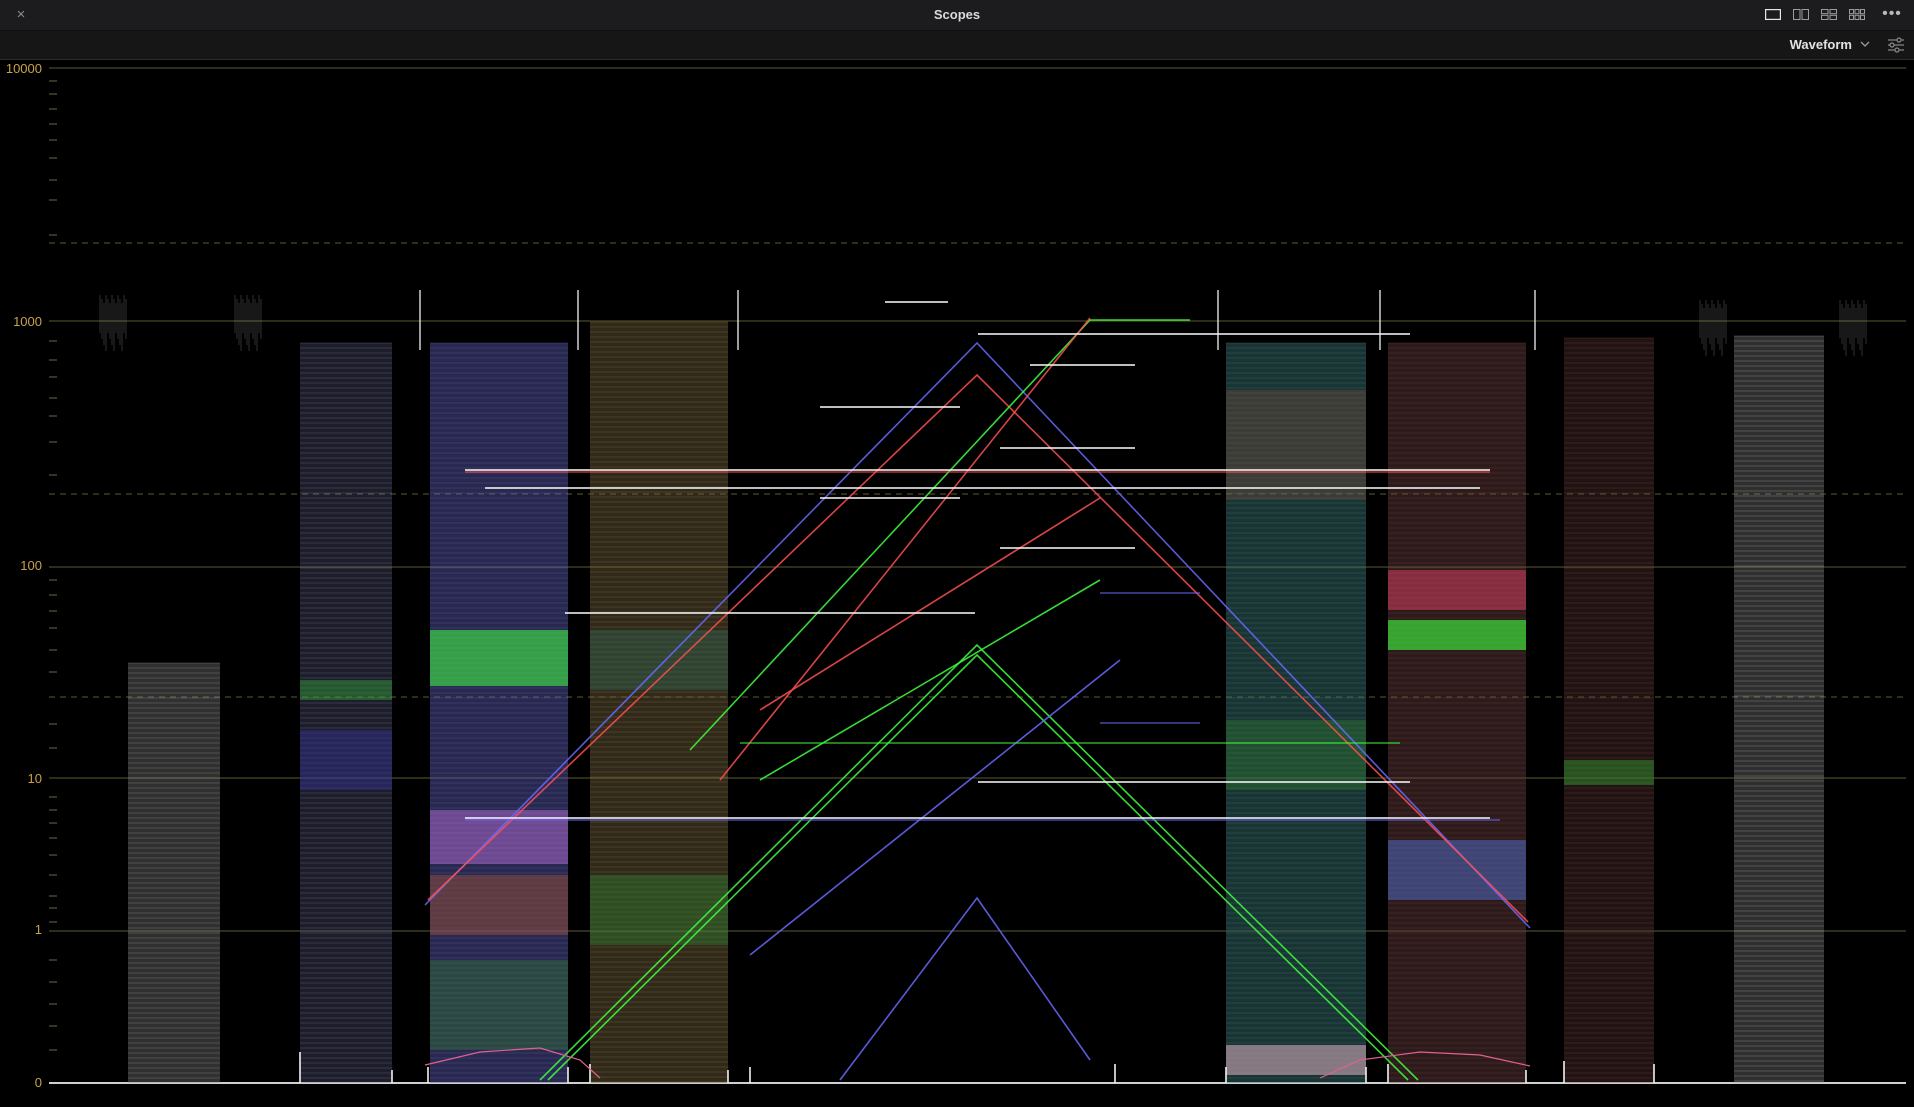 The image size is (1914, 1107). Describe the element at coordinates (23, 68) in the screenshot. I see `axis-label-10000: 10000` at that location.